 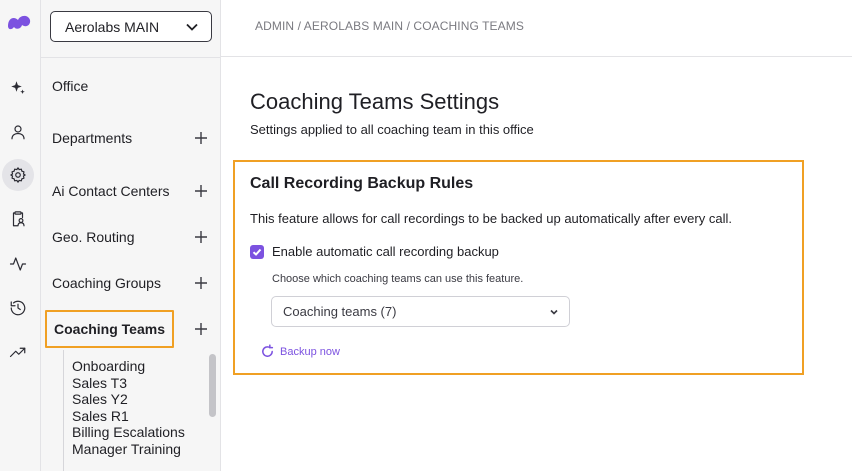 I want to click on sidebar-item-coaching-teams: Coaching Teams, so click(x=131, y=329).